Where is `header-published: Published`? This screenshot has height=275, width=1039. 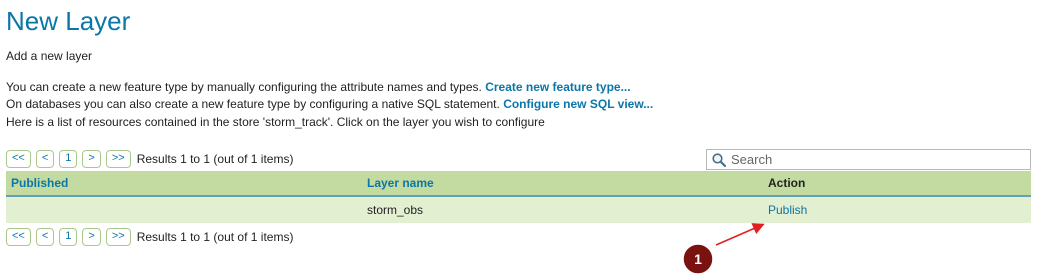 header-published: Published is located at coordinates (186, 183).